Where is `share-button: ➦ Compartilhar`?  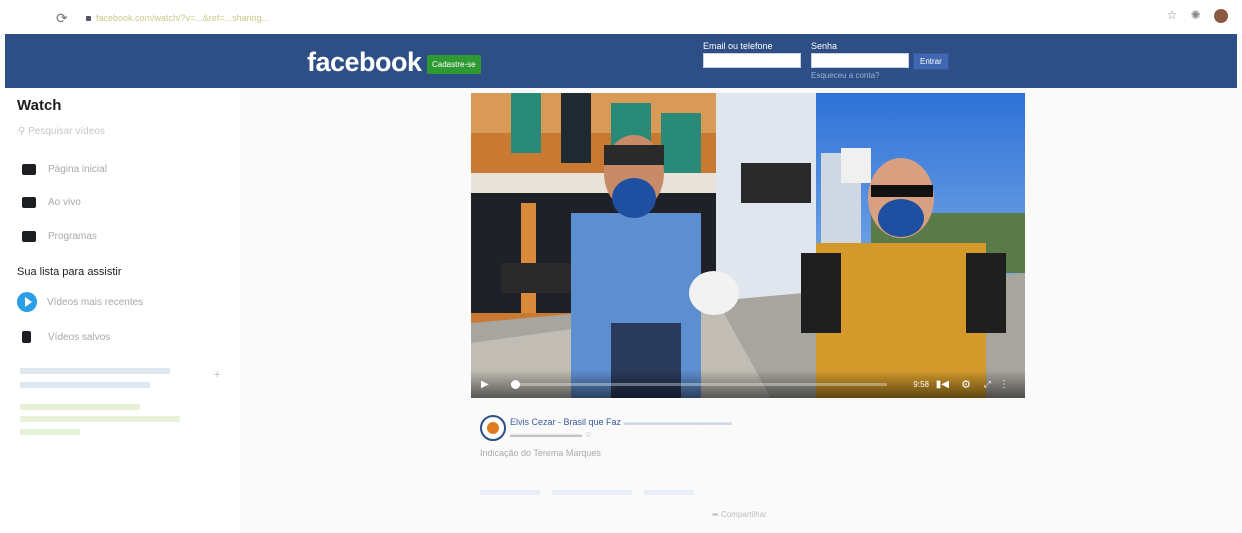
share-button: ➦ Compartilhar is located at coordinates (739, 514).